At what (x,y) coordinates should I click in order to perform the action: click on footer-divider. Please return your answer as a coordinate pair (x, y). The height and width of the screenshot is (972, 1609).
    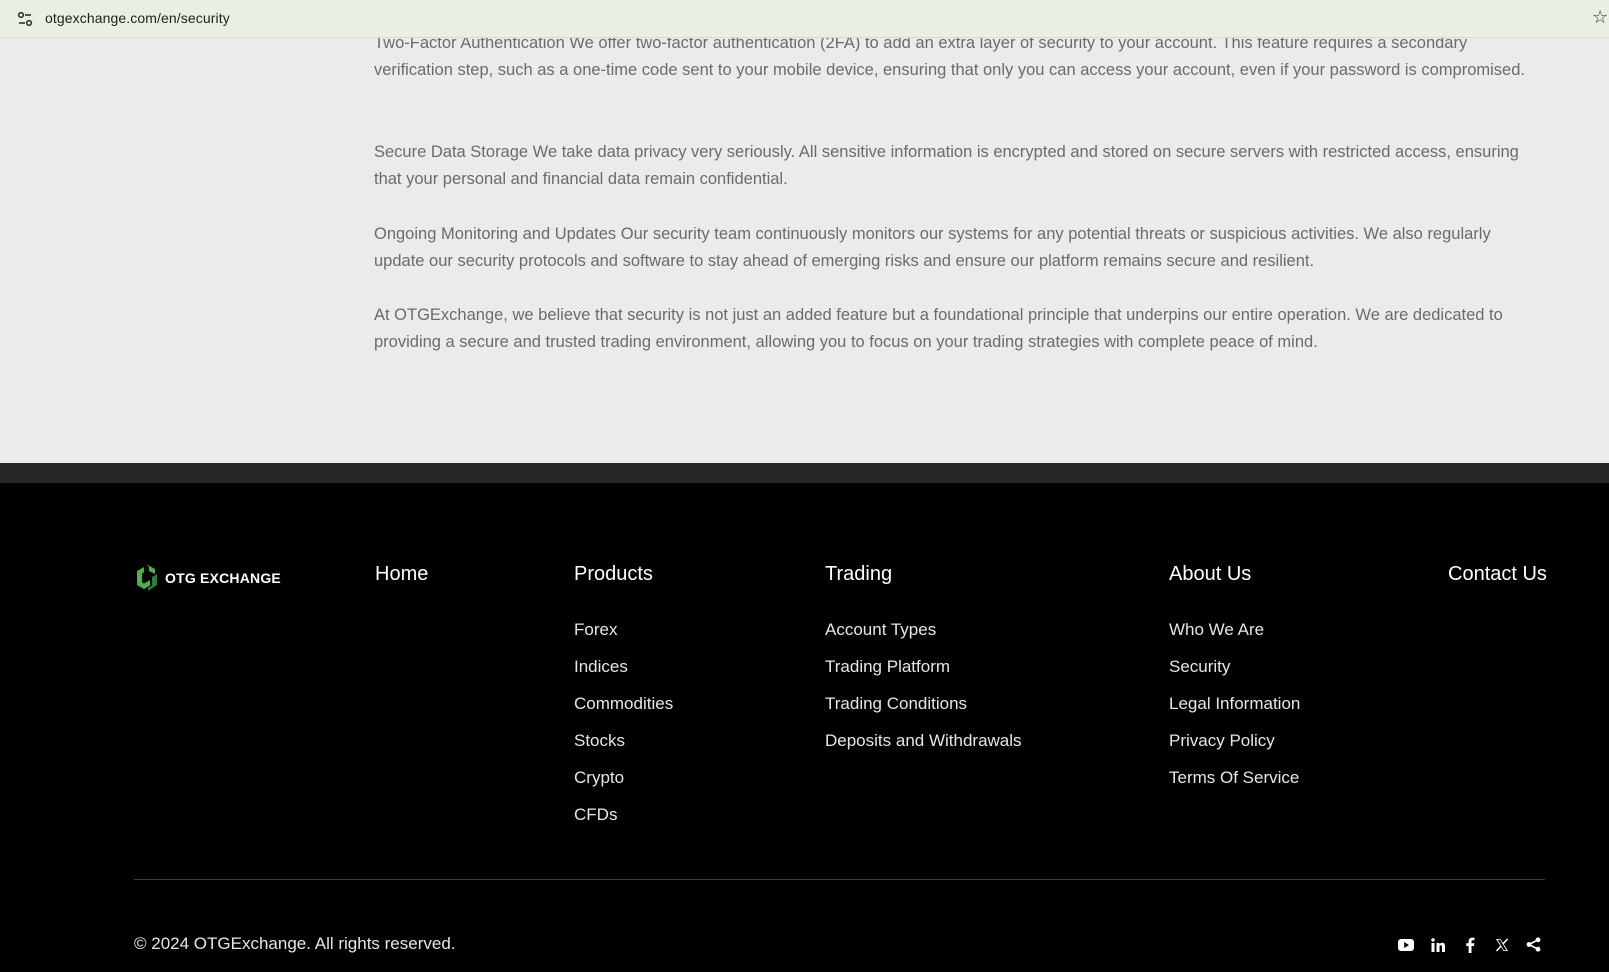
    Looking at the image, I should click on (839, 879).